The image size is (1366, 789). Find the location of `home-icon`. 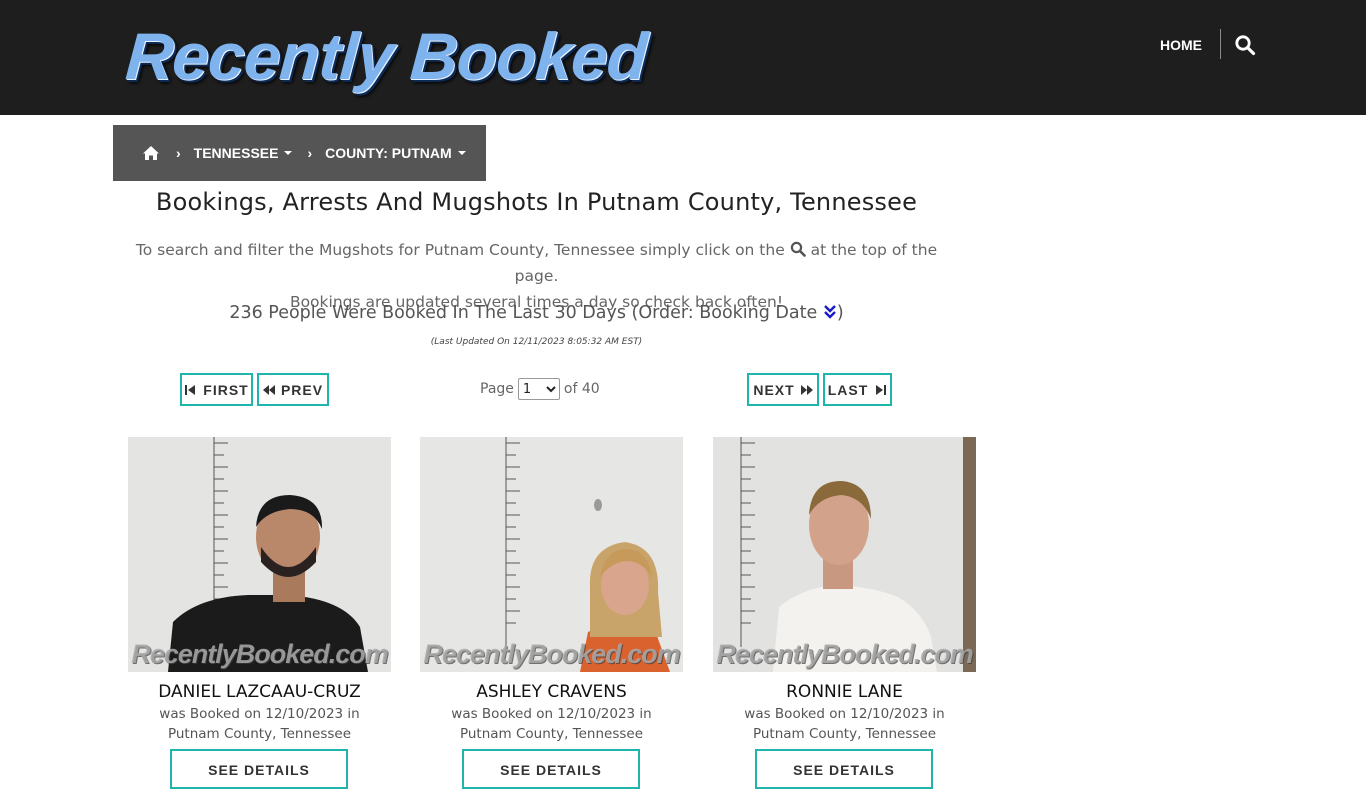

home-icon is located at coordinates (151, 153).